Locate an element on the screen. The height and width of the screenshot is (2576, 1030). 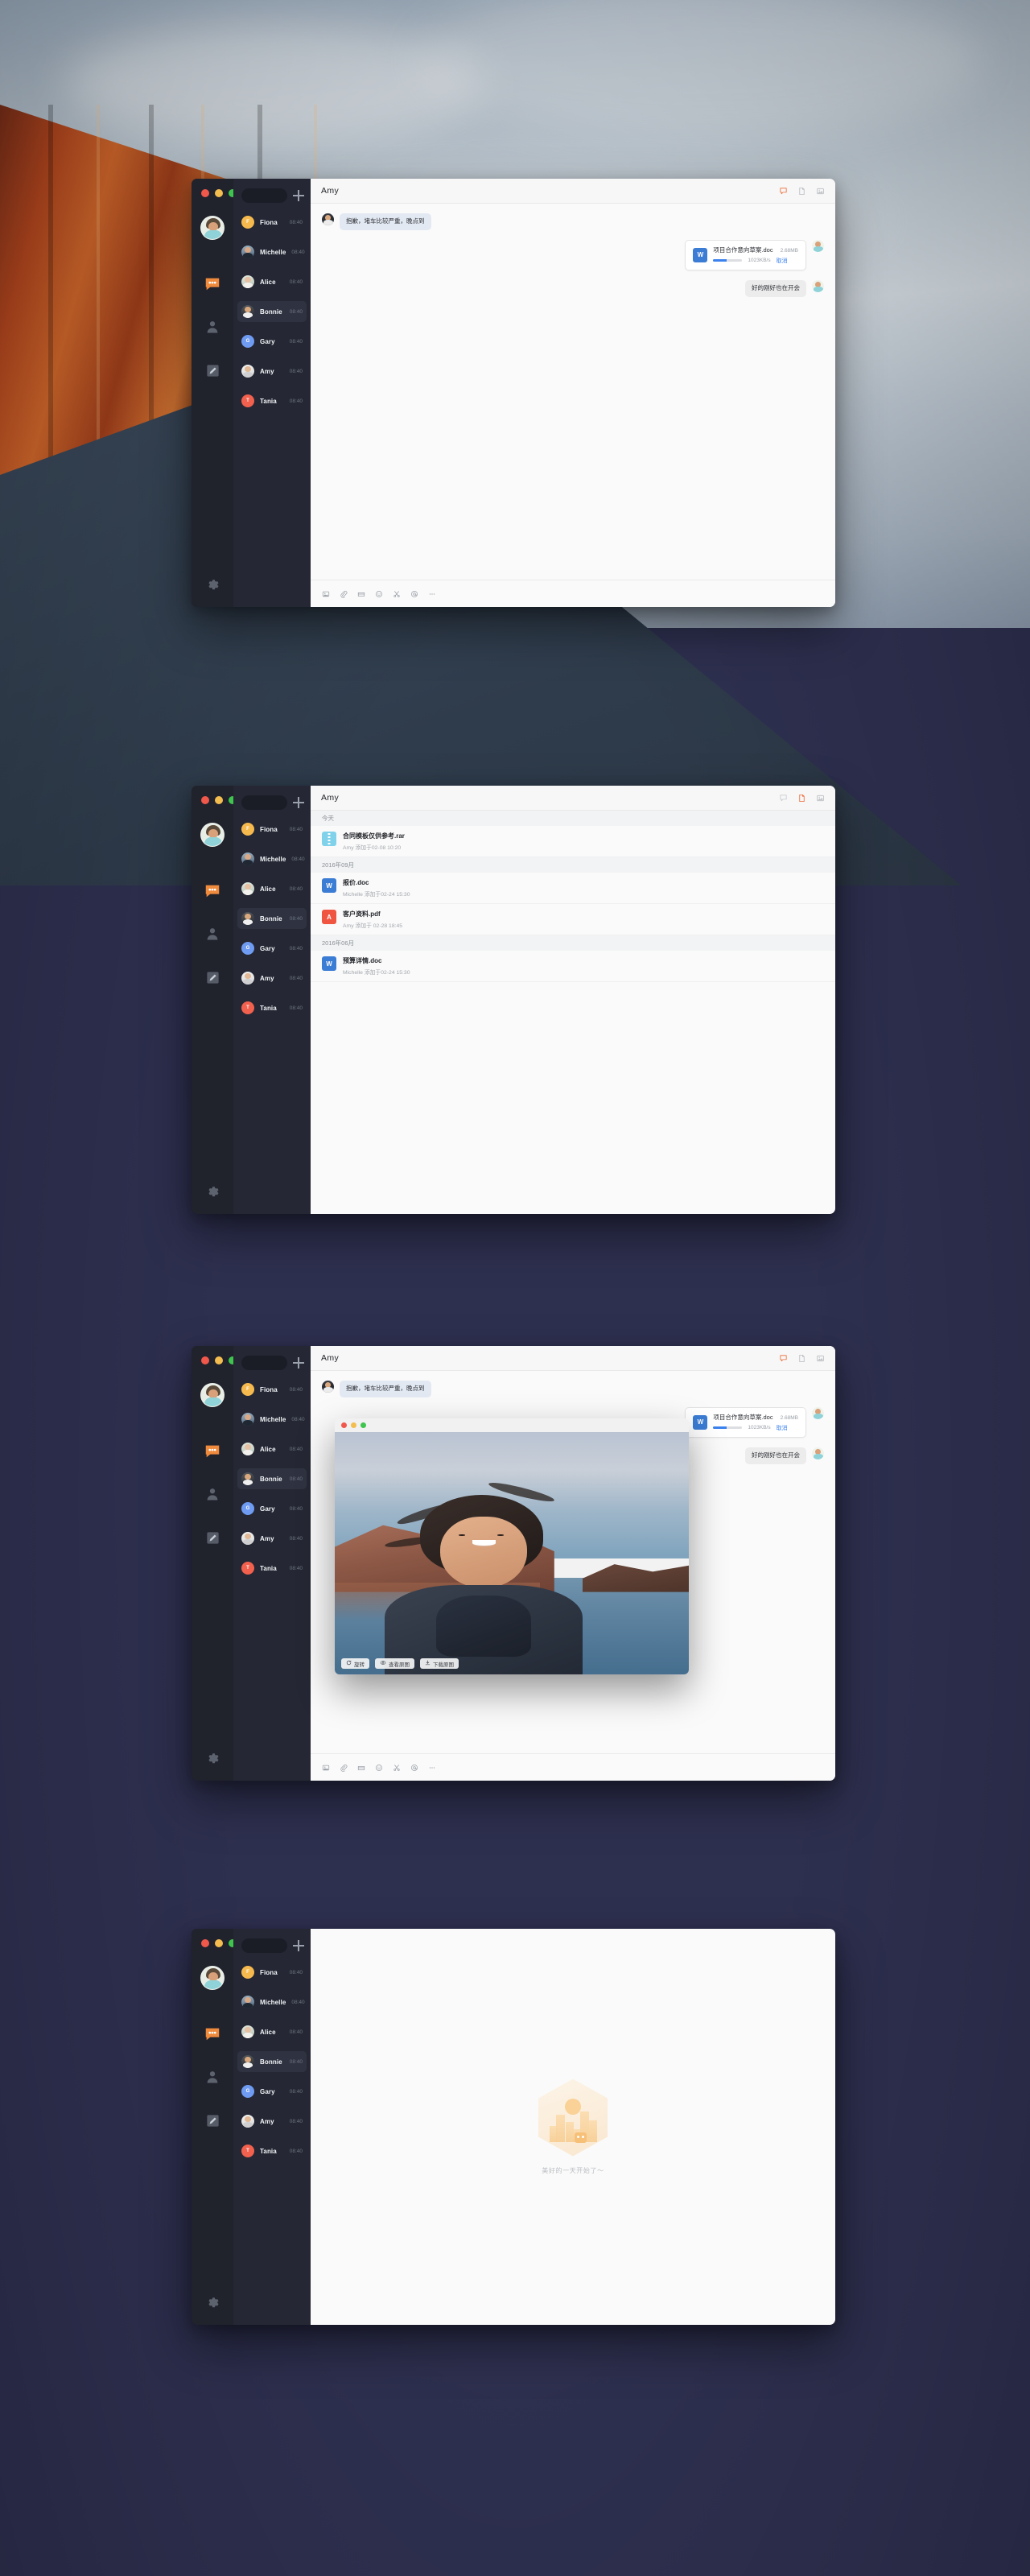
view-original-button: 查看原图 is located at coordinates (394, 1663).